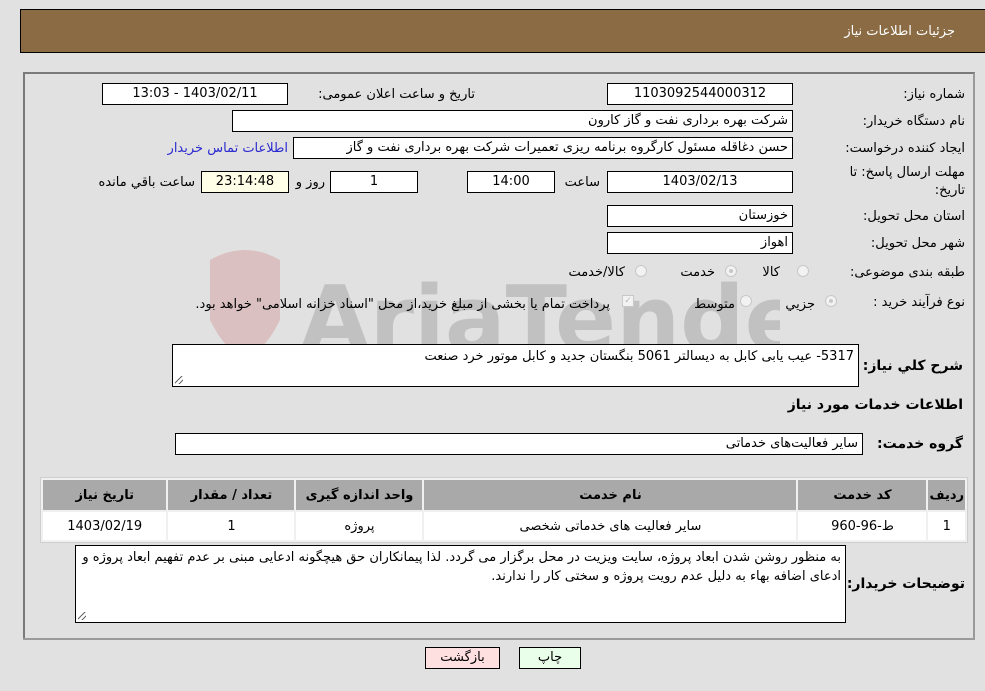 Image resolution: width=985 pixels, height=691 pixels. What do you see at coordinates (231, 495) in the screenshot?
I see `col-quantity: تعداد / مقدار` at bounding box center [231, 495].